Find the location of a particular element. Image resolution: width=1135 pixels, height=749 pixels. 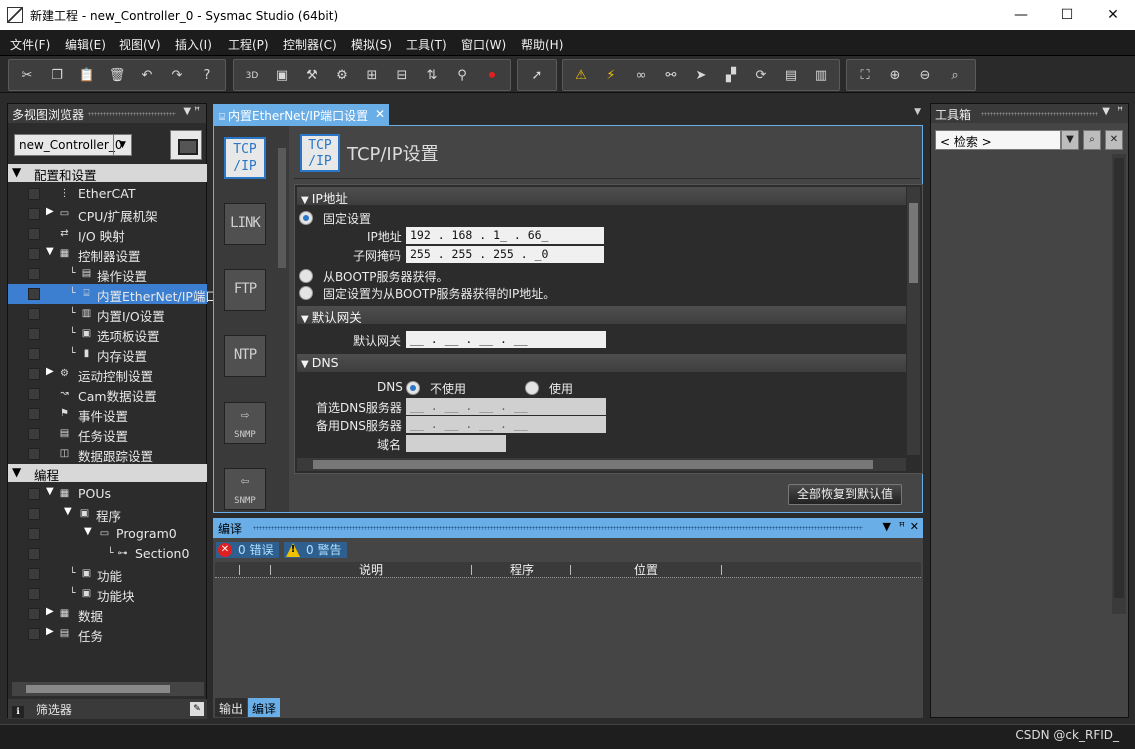

tab-list-dropdown-icon: ▼ is located at coordinates (917, 112).